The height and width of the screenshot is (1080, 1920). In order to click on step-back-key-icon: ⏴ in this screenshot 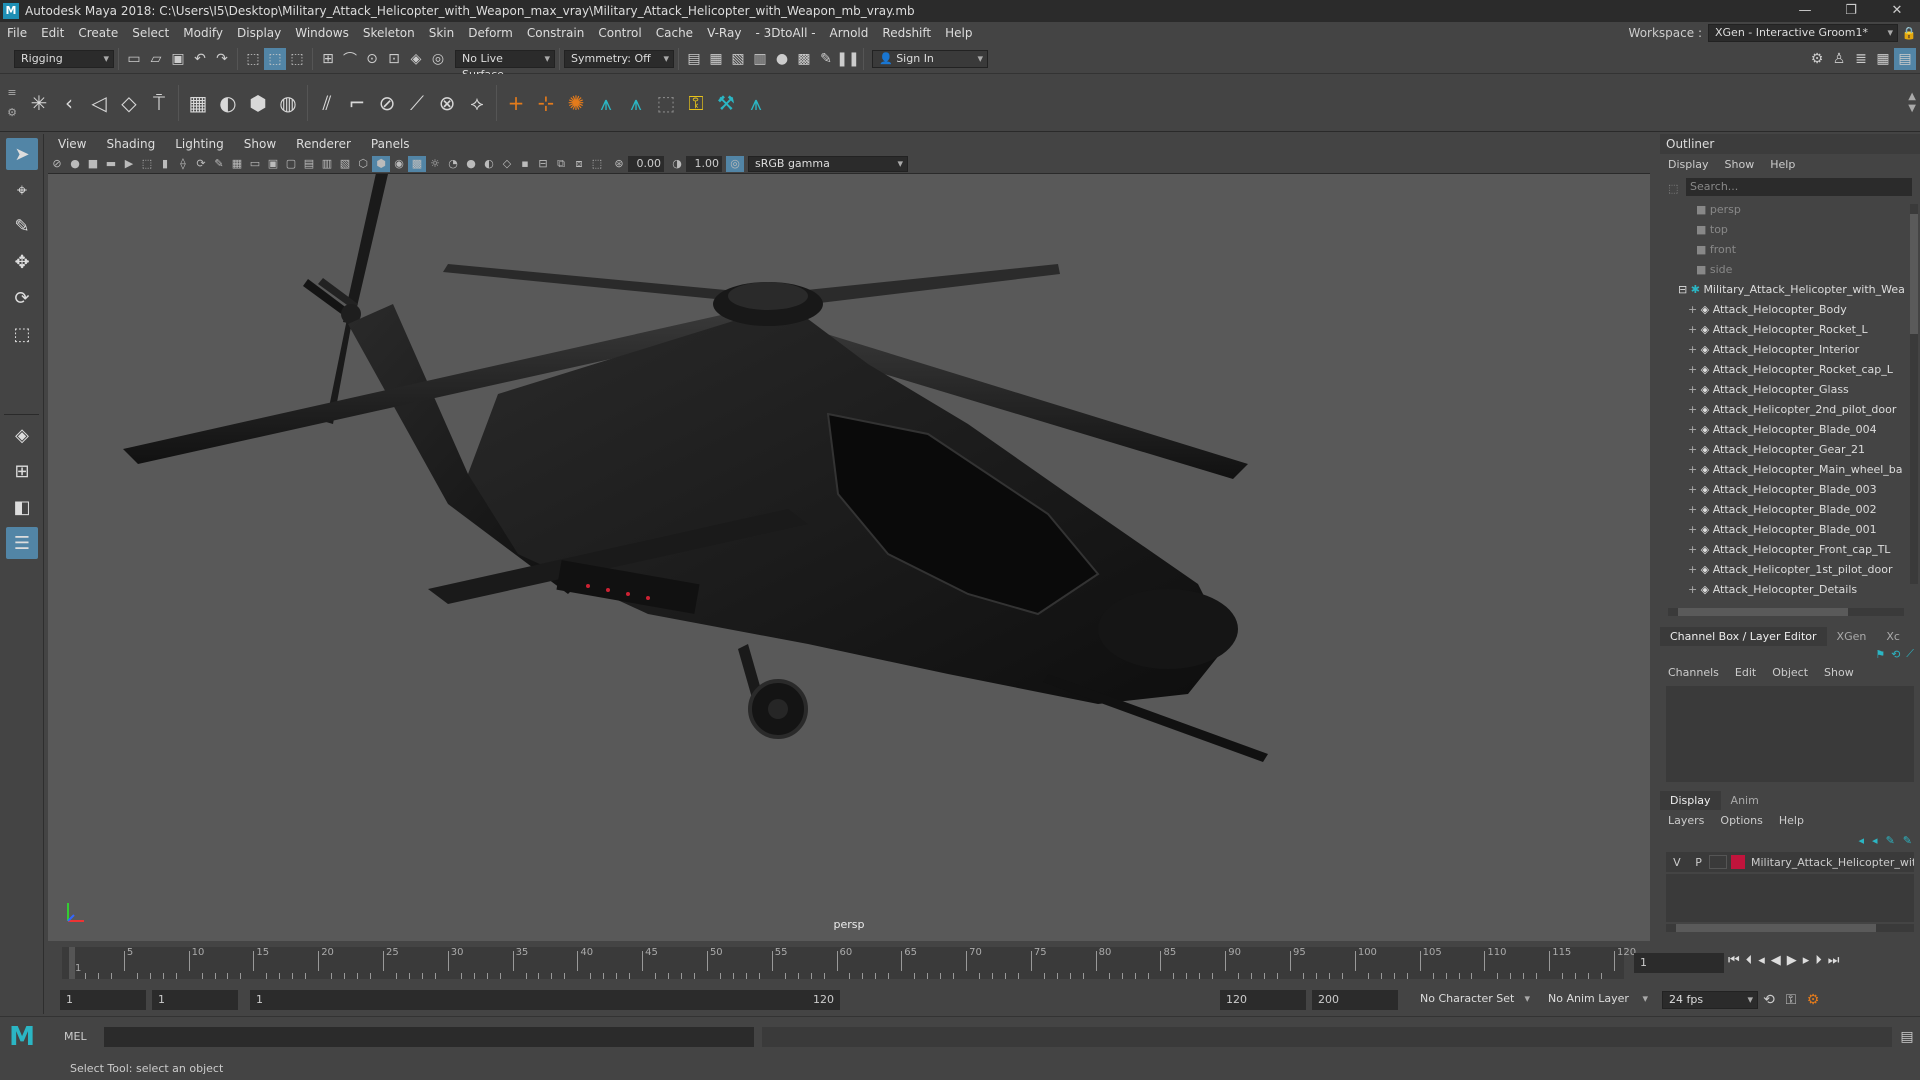, I will do `click(1749, 960)`.